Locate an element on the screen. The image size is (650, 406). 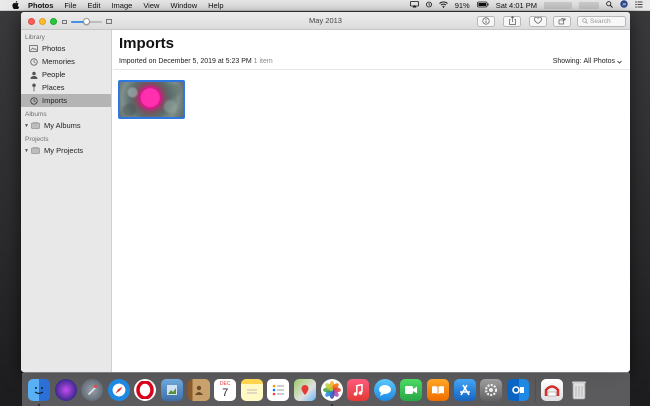
contacts-icon is located at coordinates (198, 389).